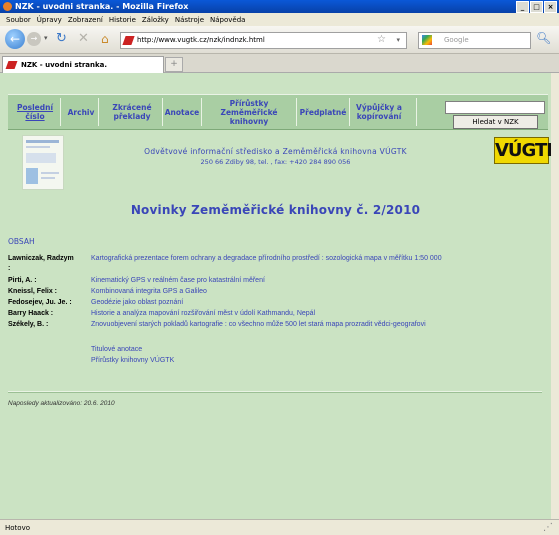 The image size is (559, 535). What do you see at coordinates (34, 39) in the screenshot?
I see `forward-arrow-icon: →` at bounding box center [34, 39].